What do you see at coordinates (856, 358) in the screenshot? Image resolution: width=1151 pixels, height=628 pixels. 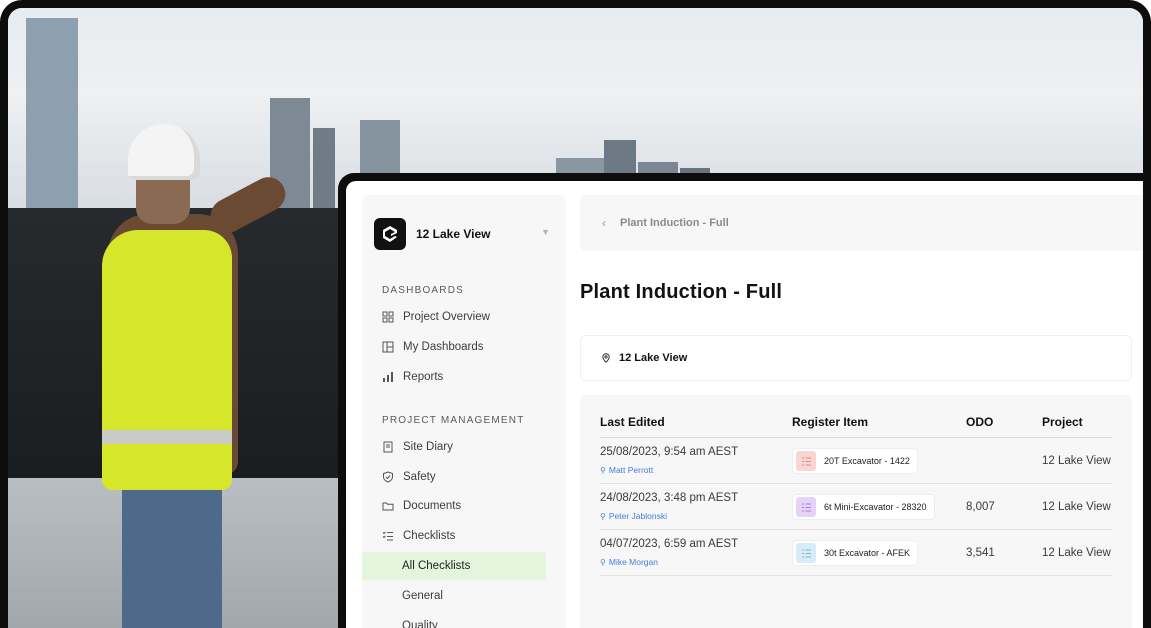 I see `location-card: 12 Lake View` at bounding box center [856, 358].